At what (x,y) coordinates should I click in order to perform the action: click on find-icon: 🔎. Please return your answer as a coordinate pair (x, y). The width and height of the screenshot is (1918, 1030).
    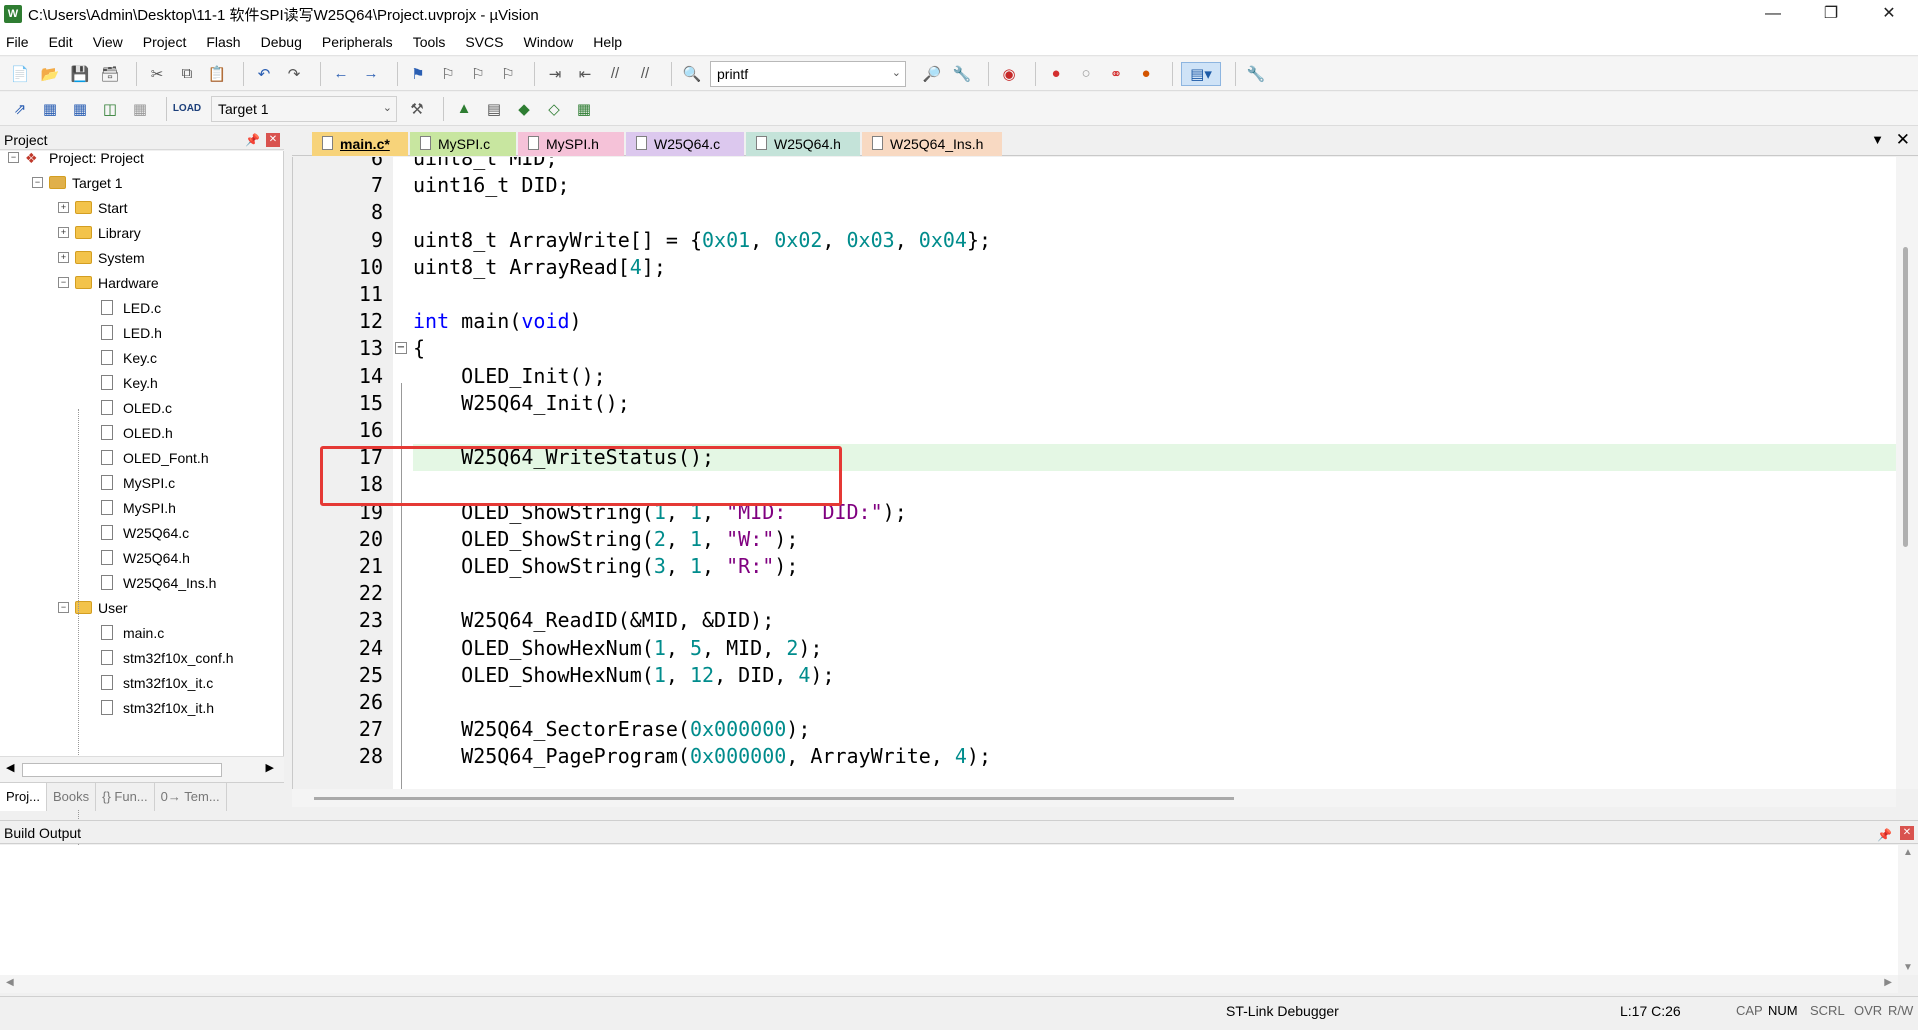
    Looking at the image, I should click on (932, 74).